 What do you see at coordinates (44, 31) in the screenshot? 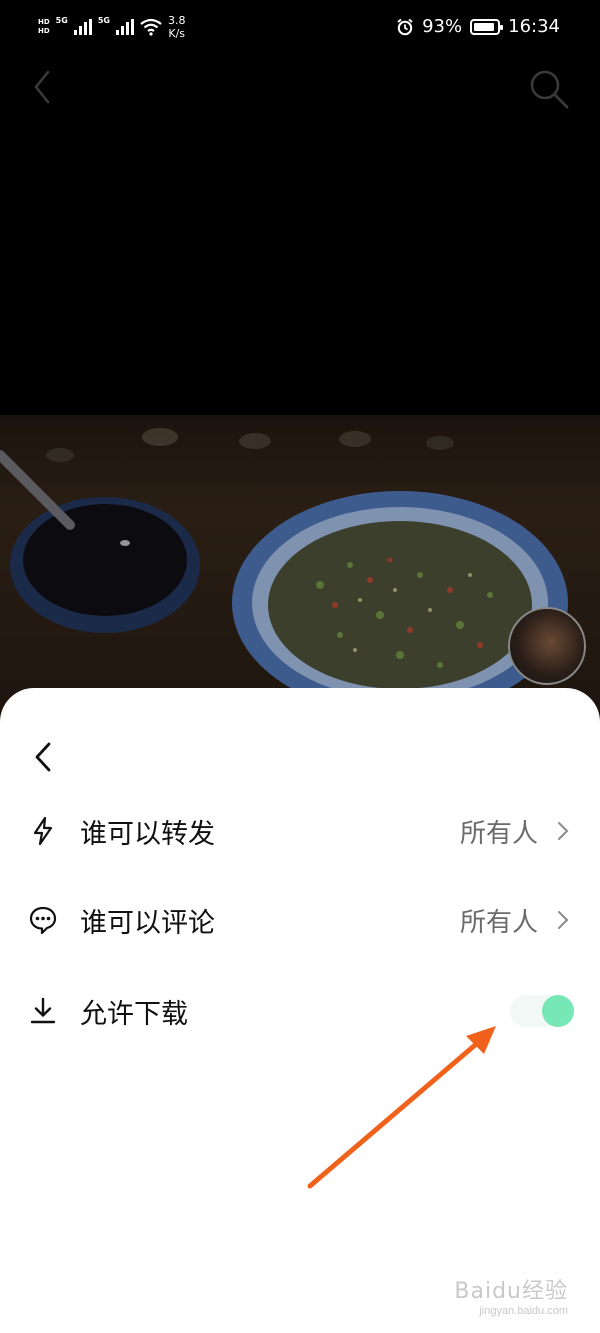
I see `hd-bottom-label: HD` at bounding box center [44, 31].